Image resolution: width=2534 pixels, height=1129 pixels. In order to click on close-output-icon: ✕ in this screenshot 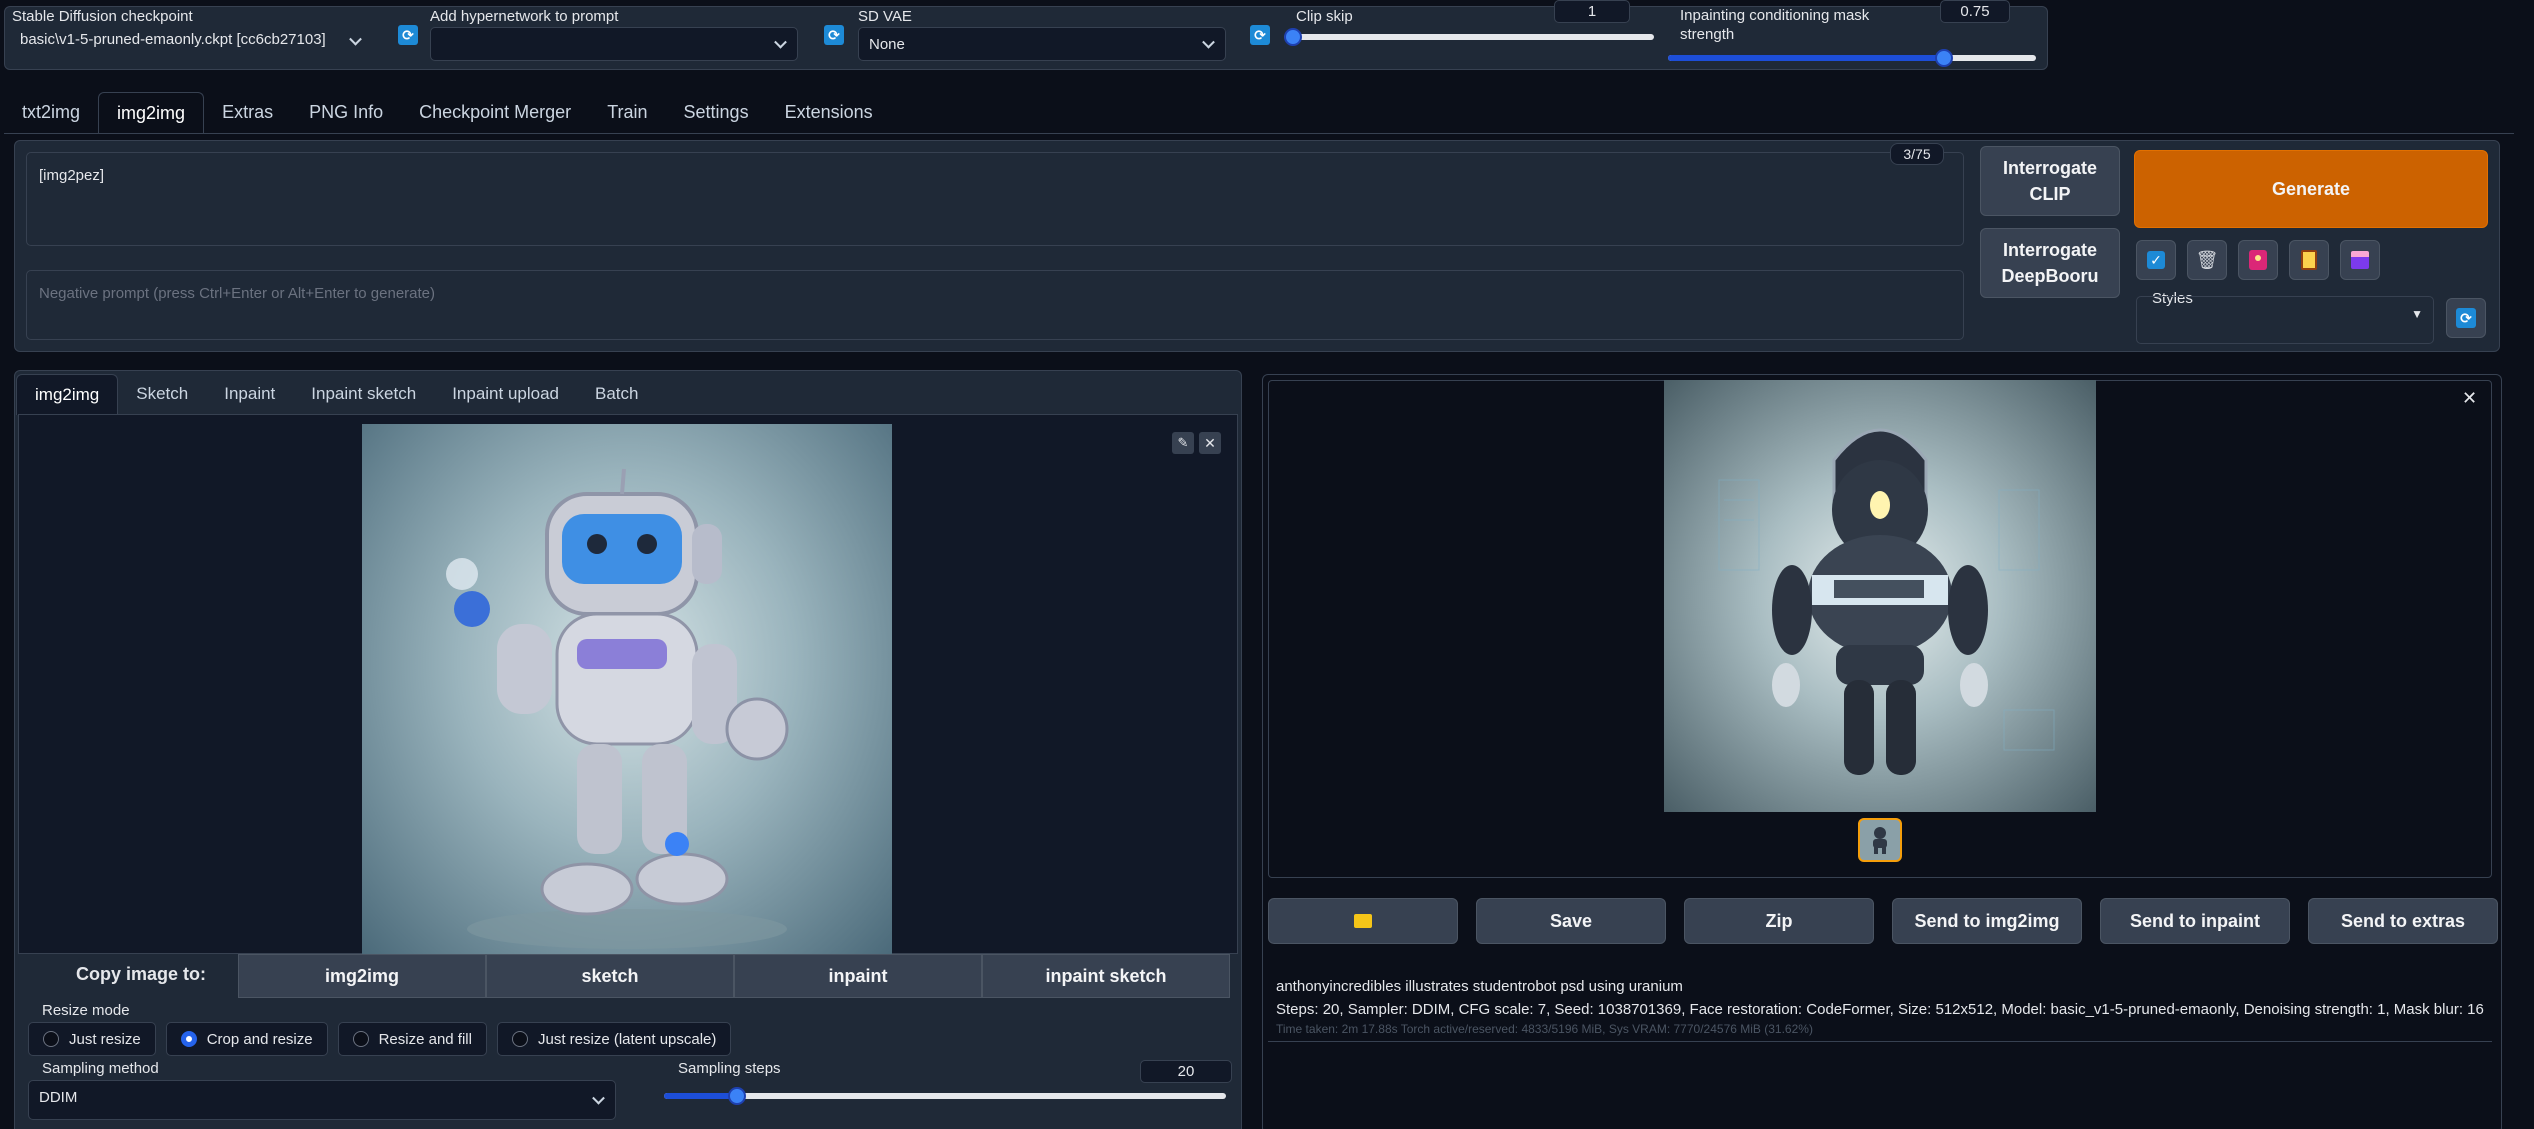, I will do `click(2469, 398)`.